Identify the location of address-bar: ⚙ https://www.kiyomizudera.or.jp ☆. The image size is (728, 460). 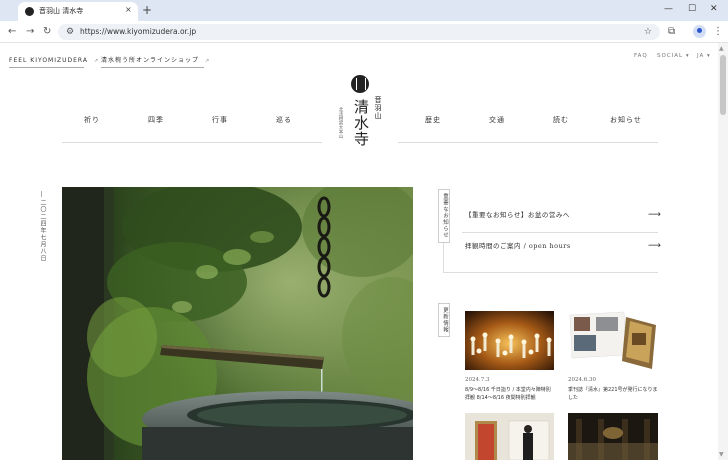
(359, 32).